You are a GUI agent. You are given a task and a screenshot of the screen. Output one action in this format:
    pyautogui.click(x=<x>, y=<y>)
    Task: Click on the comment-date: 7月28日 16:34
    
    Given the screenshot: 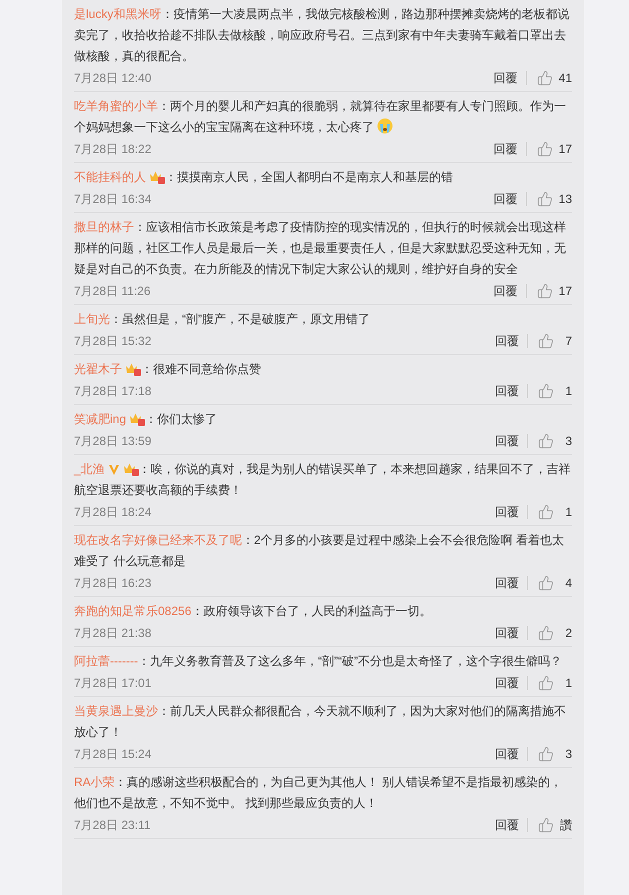 What is the action you would take?
    pyautogui.click(x=113, y=199)
    